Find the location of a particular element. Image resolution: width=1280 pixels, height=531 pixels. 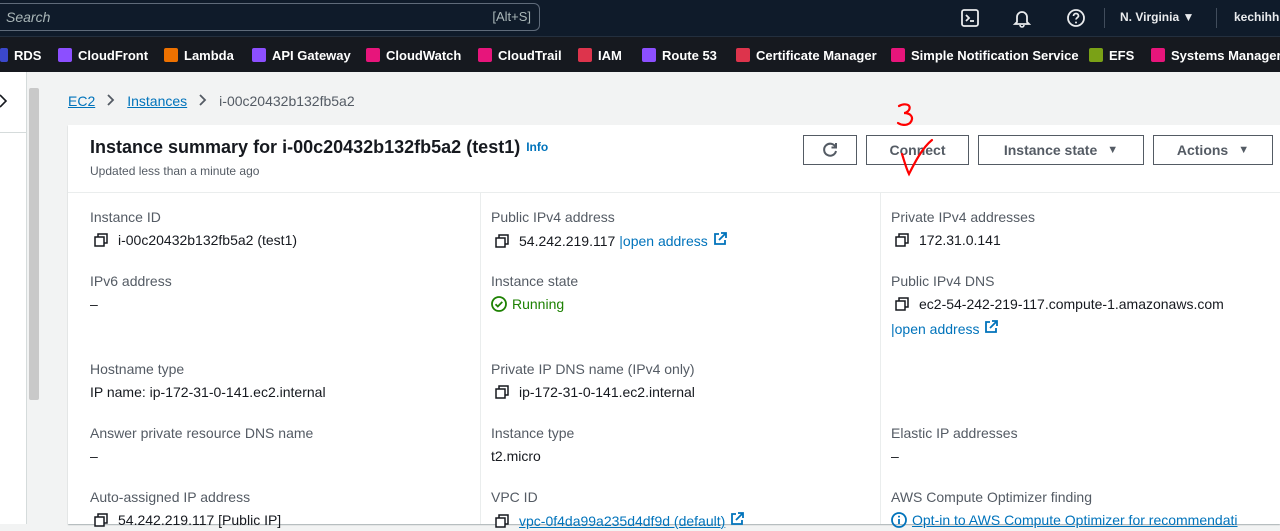

actions-label: Actions is located at coordinates (1202, 150).